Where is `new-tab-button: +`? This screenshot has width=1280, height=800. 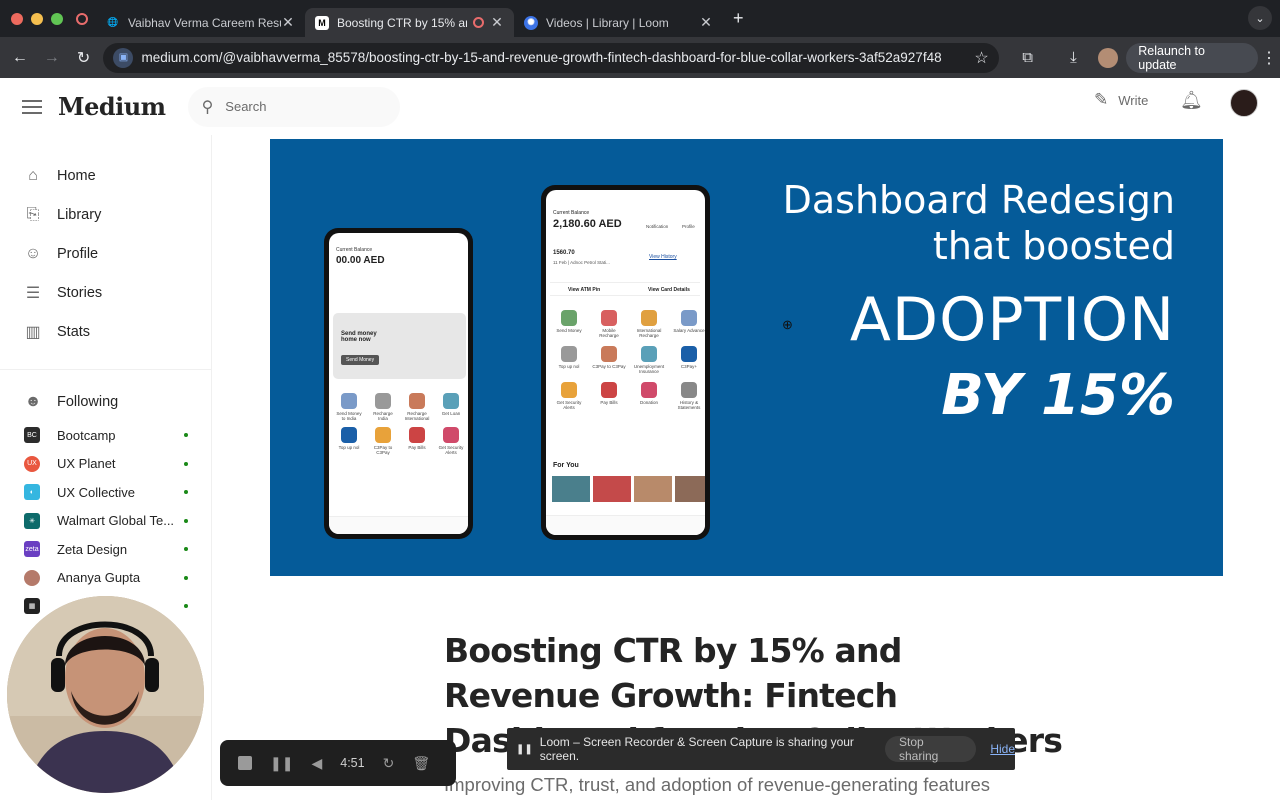 new-tab-button: + is located at coordinates (738, 18).